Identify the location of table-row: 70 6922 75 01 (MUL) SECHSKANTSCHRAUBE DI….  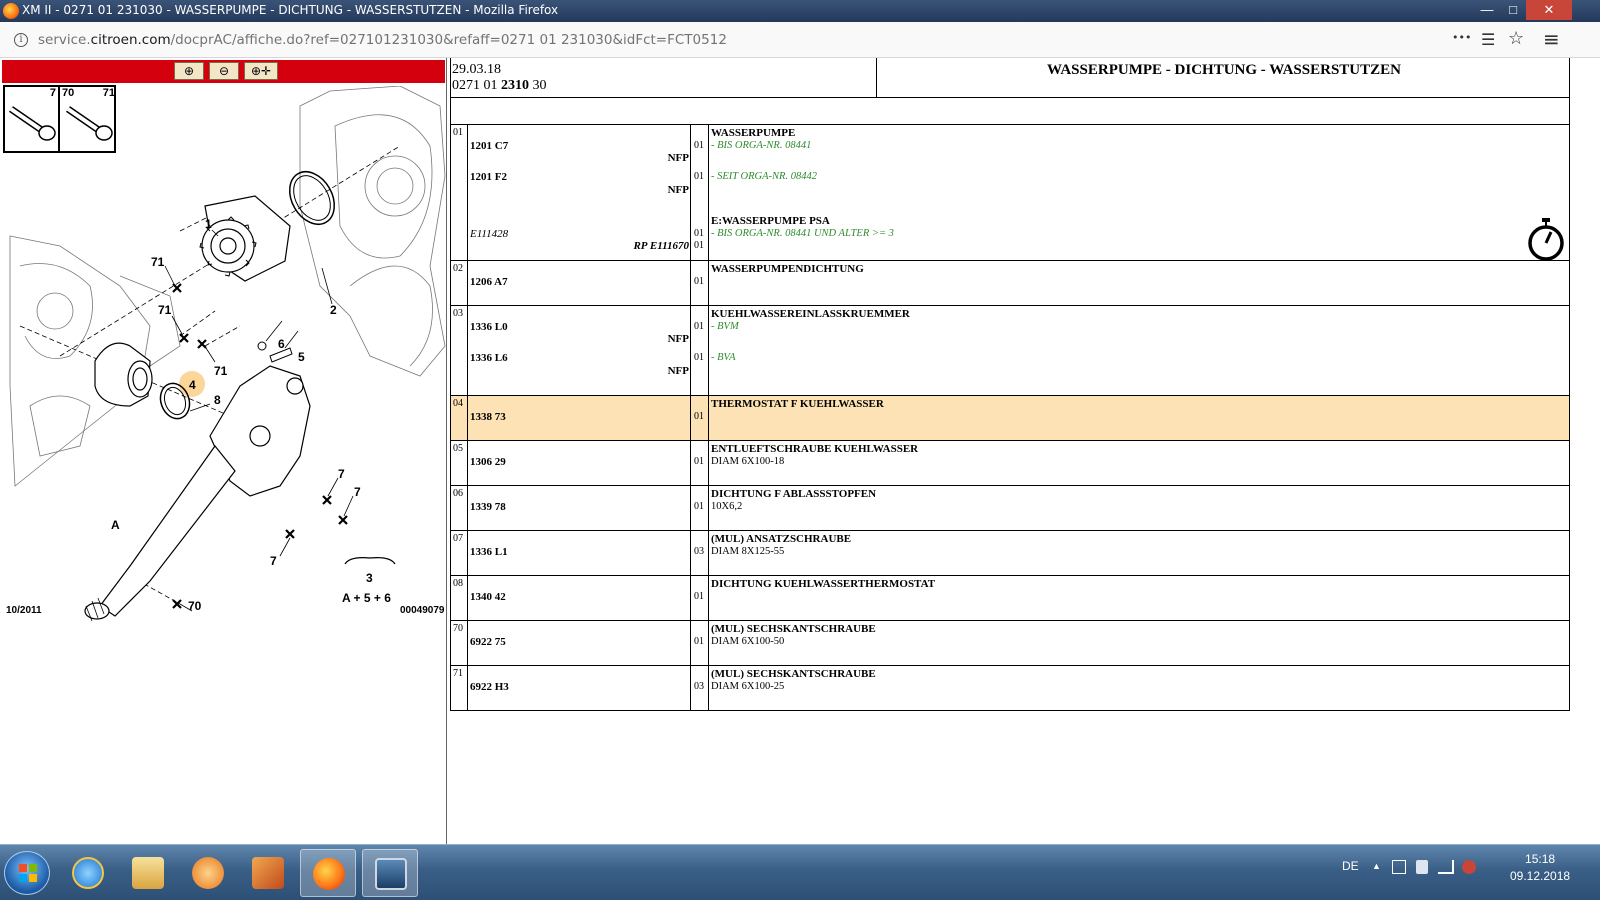
(1010, 643).